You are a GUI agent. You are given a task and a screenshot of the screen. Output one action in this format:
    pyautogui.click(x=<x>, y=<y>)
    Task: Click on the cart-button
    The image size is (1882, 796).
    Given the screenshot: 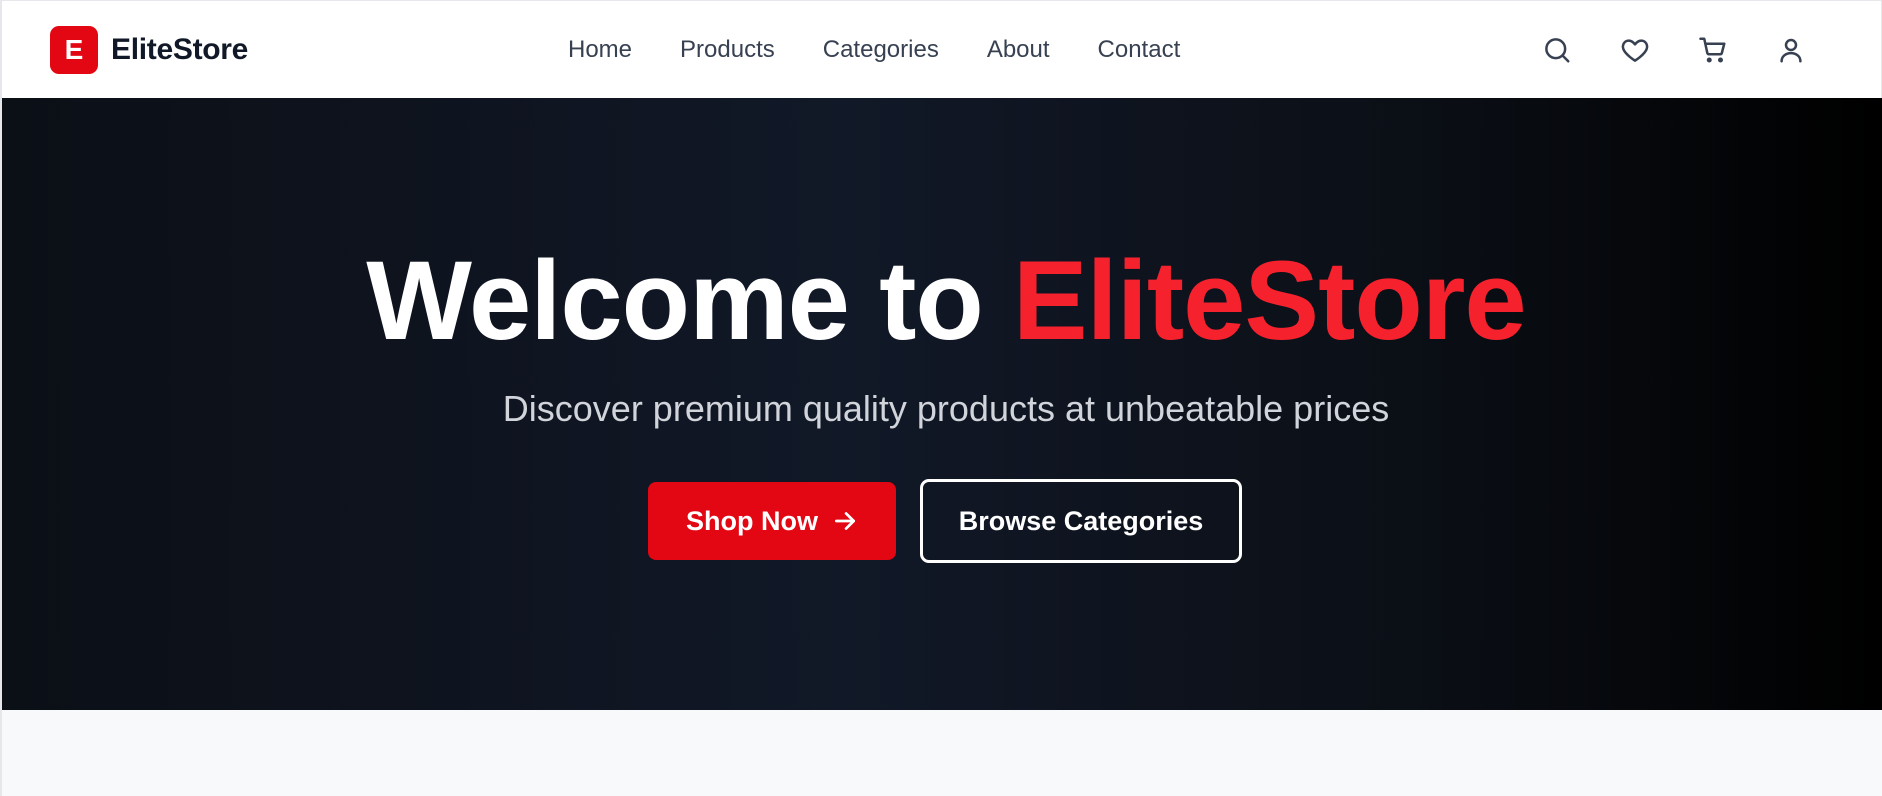 What is the action you would take?
    pyautogui.click(x=1713, y=50)
    